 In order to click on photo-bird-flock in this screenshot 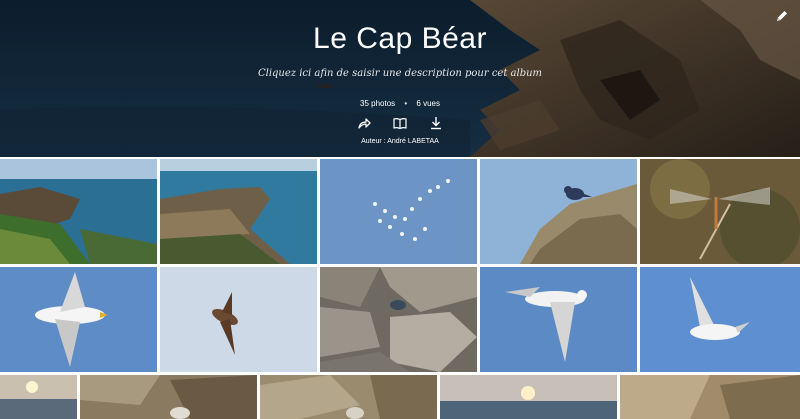, I will do `click(398, 211)`.